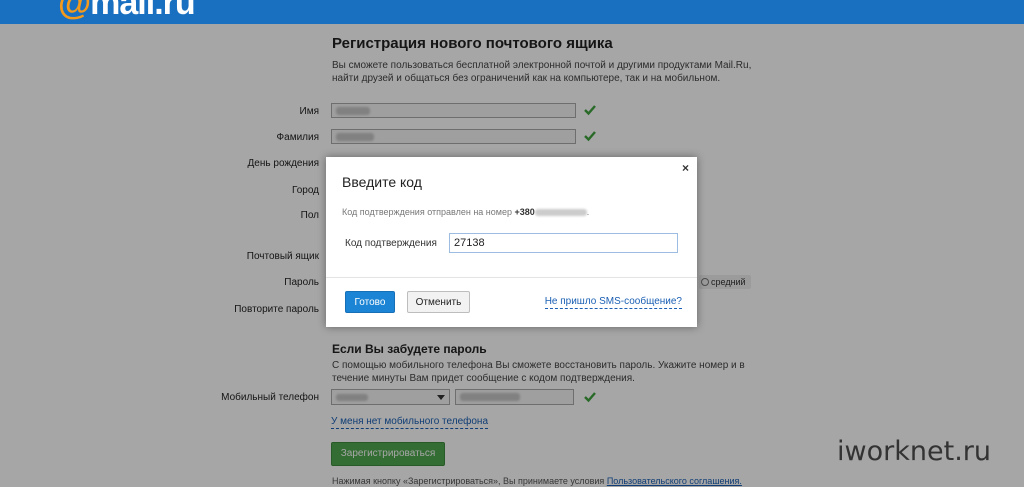 This screenshot has height=487, width=1024. What do you see at coordinates (613, 302) in the screenshot?
I see `sms-not-received-link: Не пришло SMS-сообщение?` at bounding box center [613, 302].